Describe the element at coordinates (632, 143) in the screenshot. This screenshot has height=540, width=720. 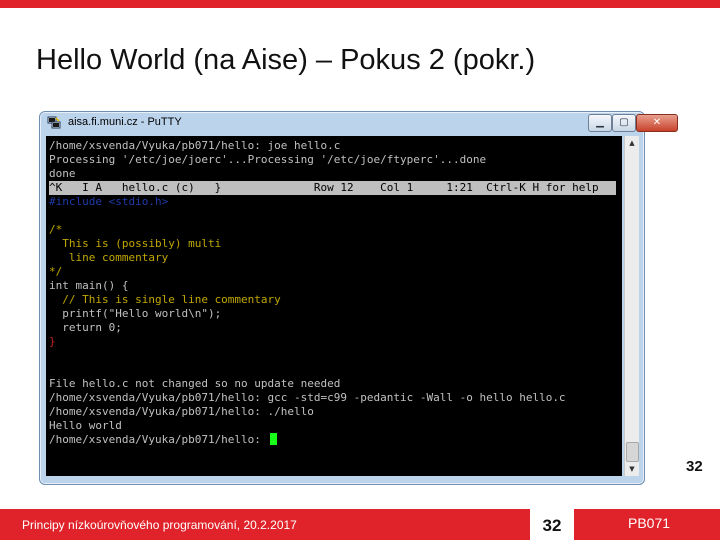
I see `scroll-up-arrow-icon: ▲` at that location.